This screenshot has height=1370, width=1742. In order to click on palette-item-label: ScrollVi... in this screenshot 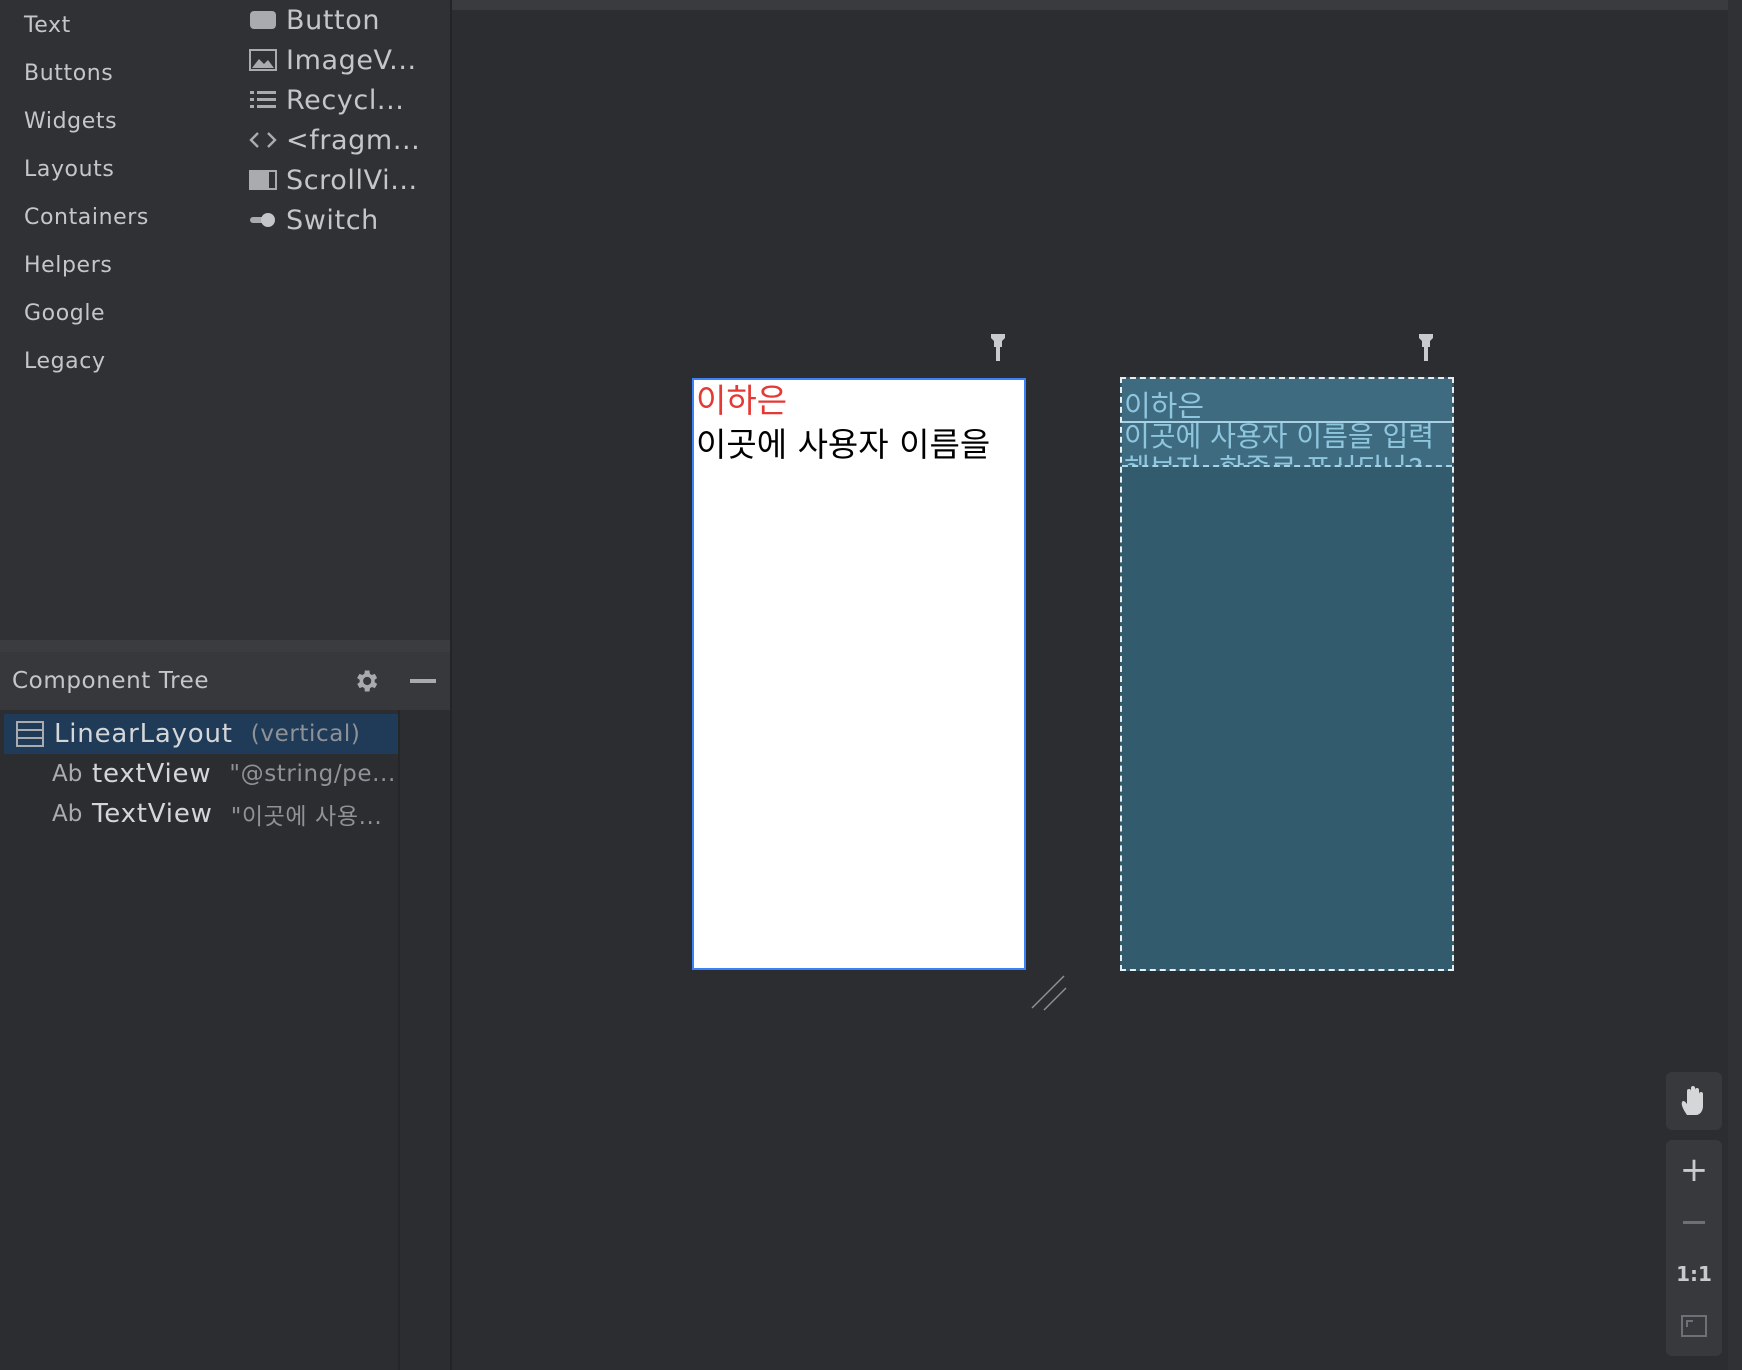, I will do `click(352, 180)`.